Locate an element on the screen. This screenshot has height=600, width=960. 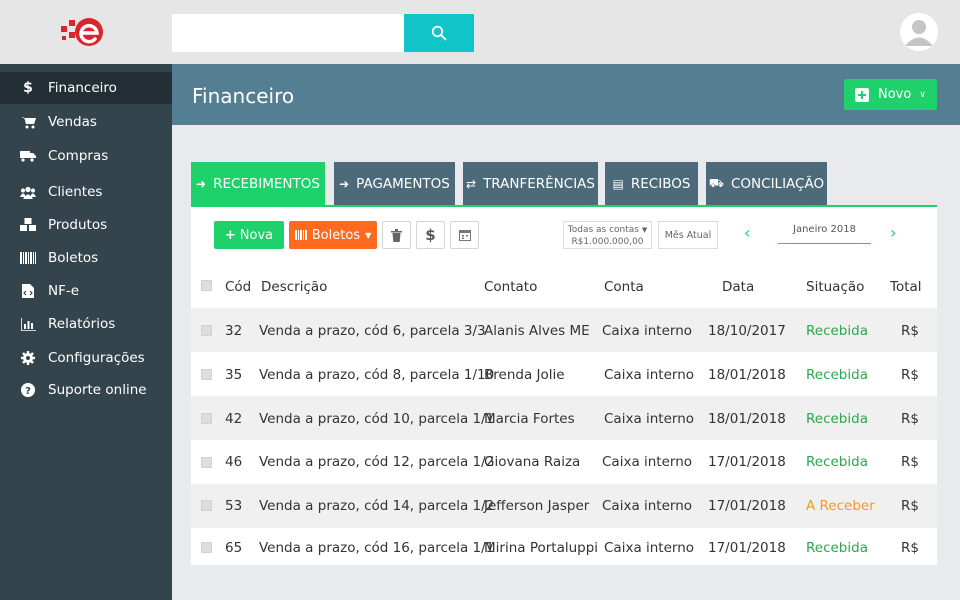
sidebar-item-label: Produtos is located at coordinates (78, 225).